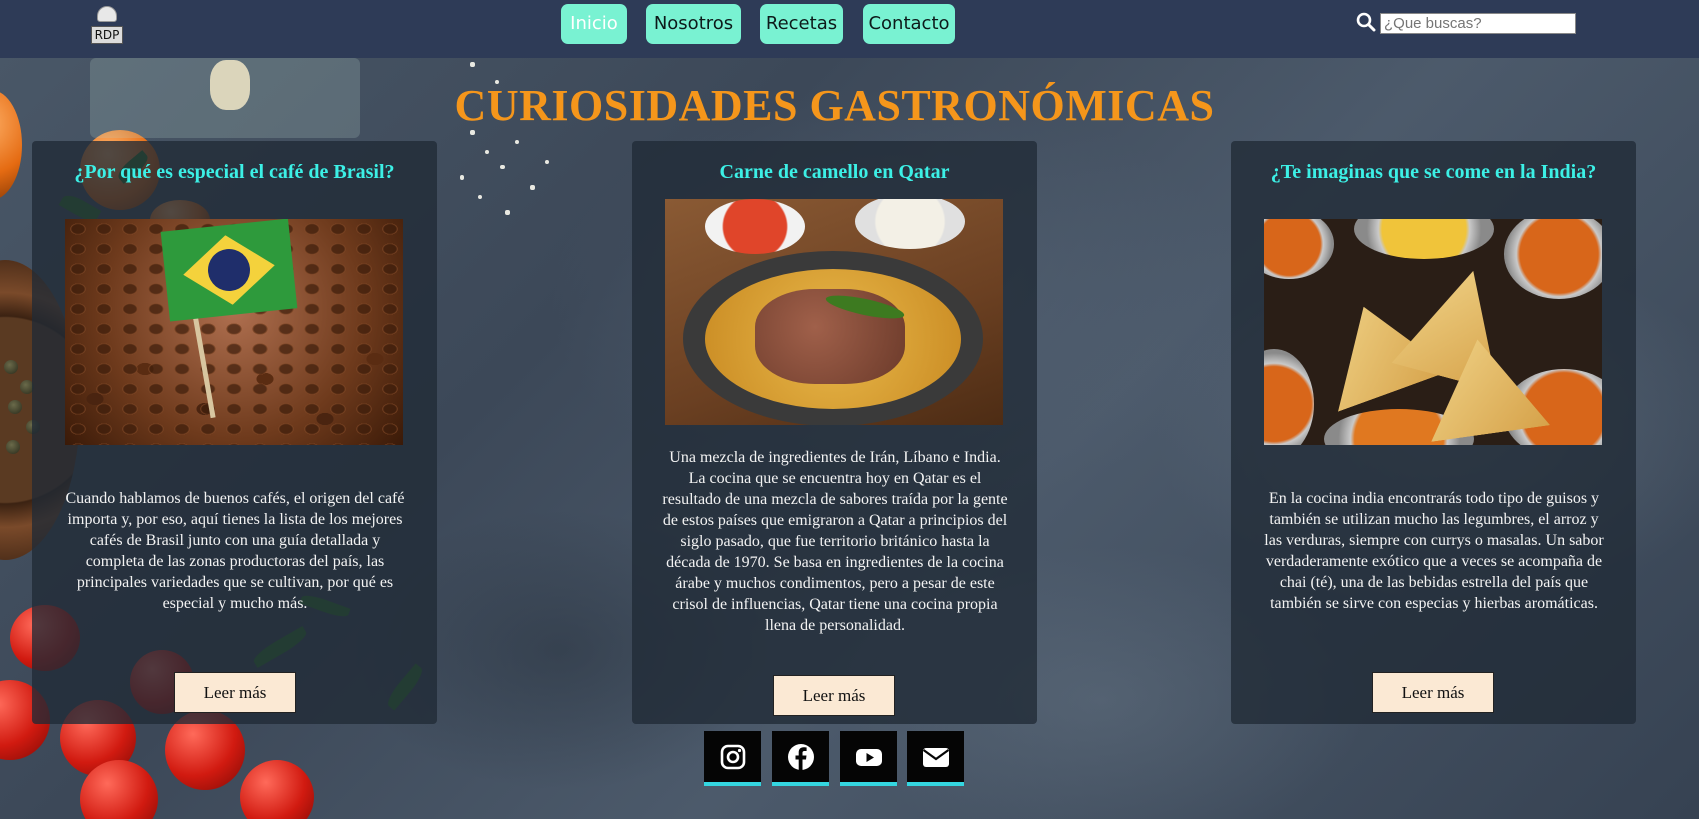 The image size is (1699, 819). What do you see at coordinates (234, 332) in the screenshot?
I see `coffee-brazil-image` at bounding box center [234, 332].